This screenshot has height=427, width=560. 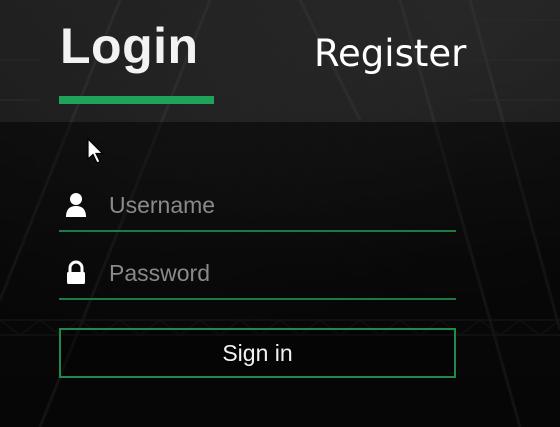 I want to click on tab-register: Register, so click(x=390, y=54).